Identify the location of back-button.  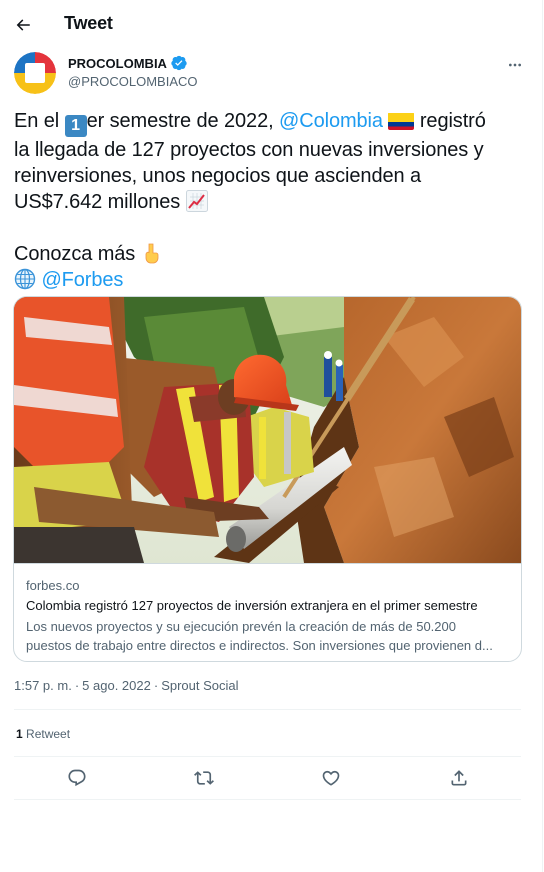
(23, 25).